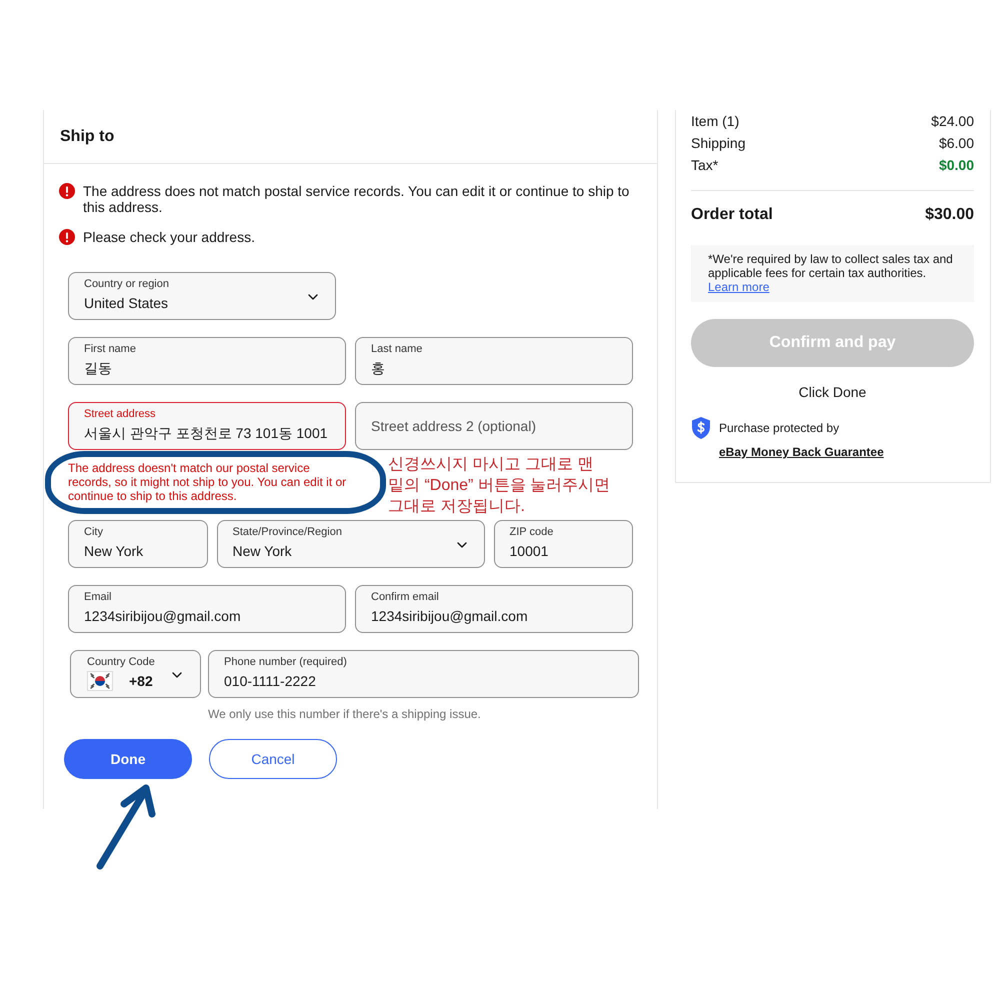 This screenshot has height=1000, width=1000. I want to click on input-field: Street address 서울시 관악구 포청천로 73 101동 1001, so click(207, 426).